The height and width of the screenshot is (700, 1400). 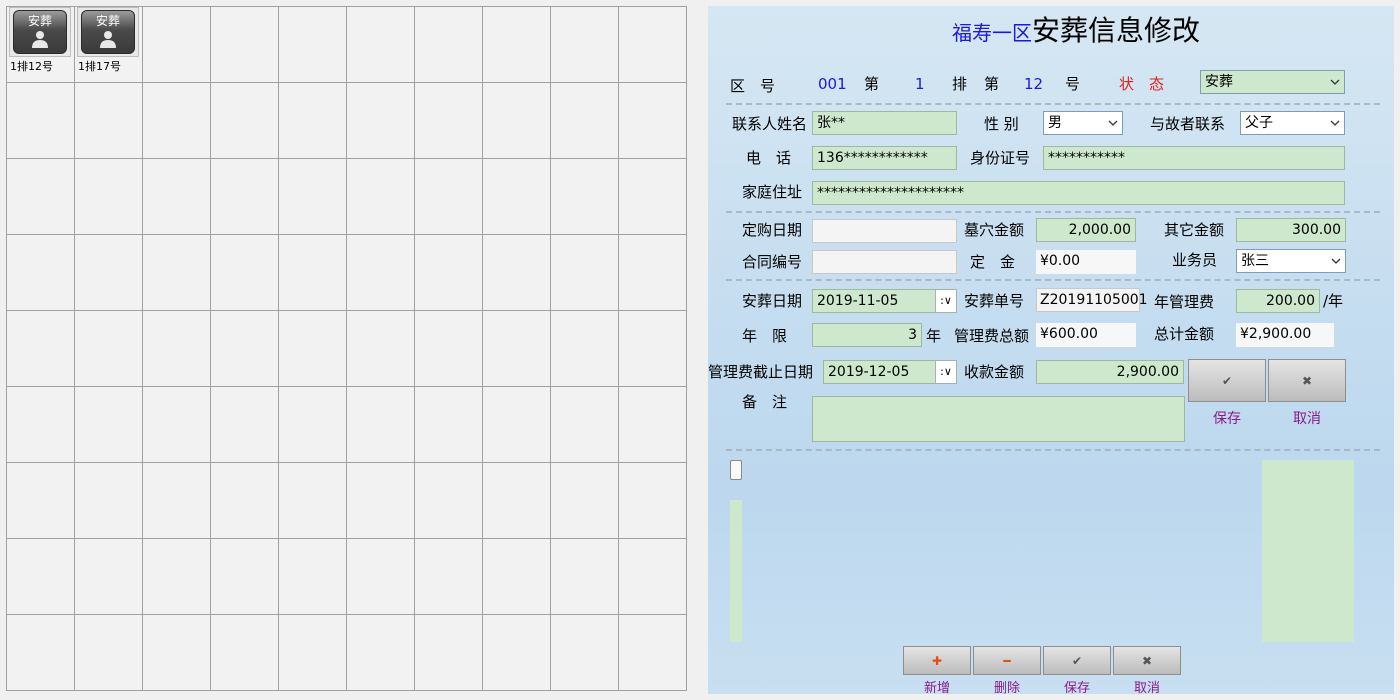 I want to click on id-number-field: ***********, so click(x=1194, y=158).